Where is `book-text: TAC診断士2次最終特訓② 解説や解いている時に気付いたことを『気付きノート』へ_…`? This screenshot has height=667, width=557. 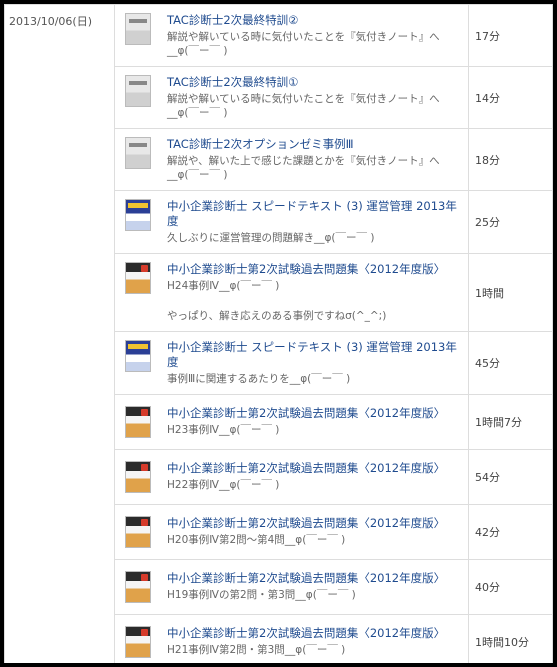
book-text: TAC診断士2次最終特訓② 解説や解いている時に気付いたことを『気付きノート』へ_… is located at coordinates (312, 35).